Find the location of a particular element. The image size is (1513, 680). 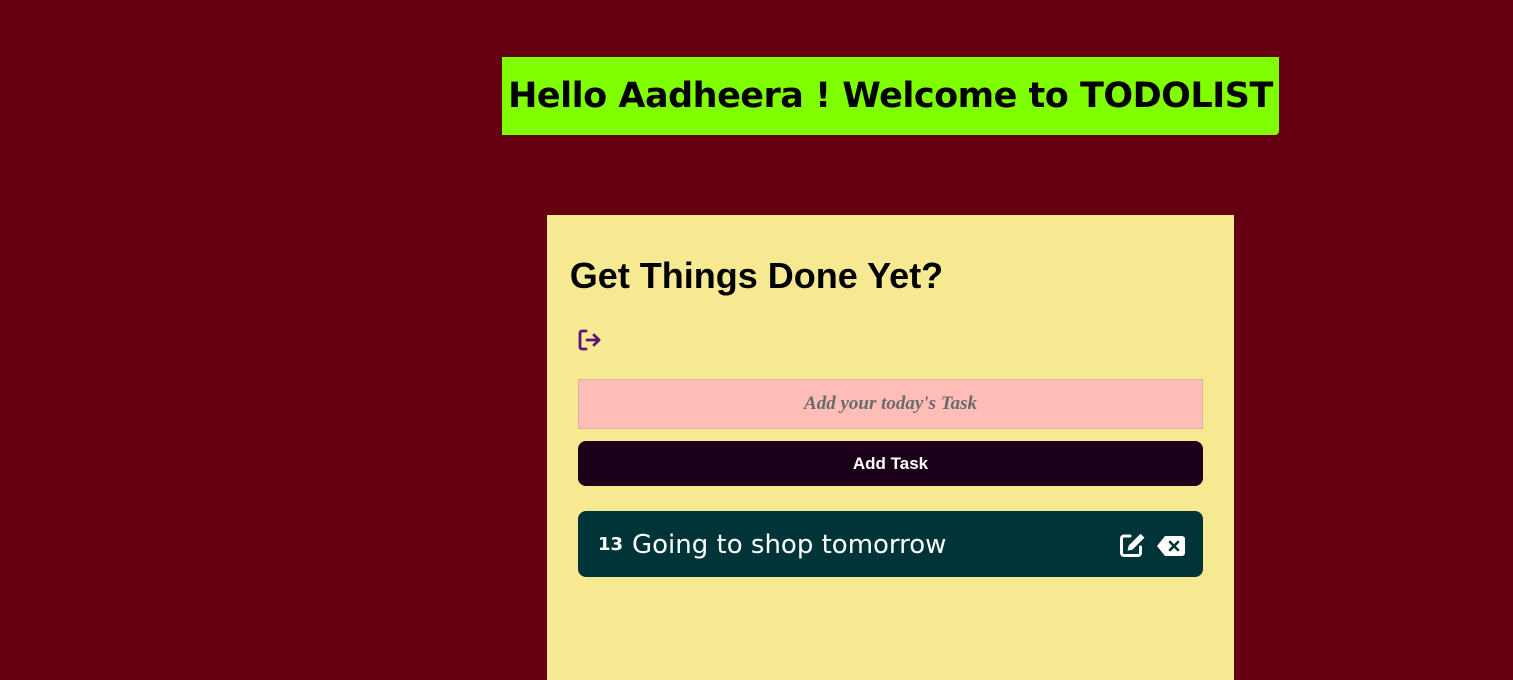

welcome-text: Hello Aadheera ! Welcome to TODOLIST is located at coordinates (890, 96).